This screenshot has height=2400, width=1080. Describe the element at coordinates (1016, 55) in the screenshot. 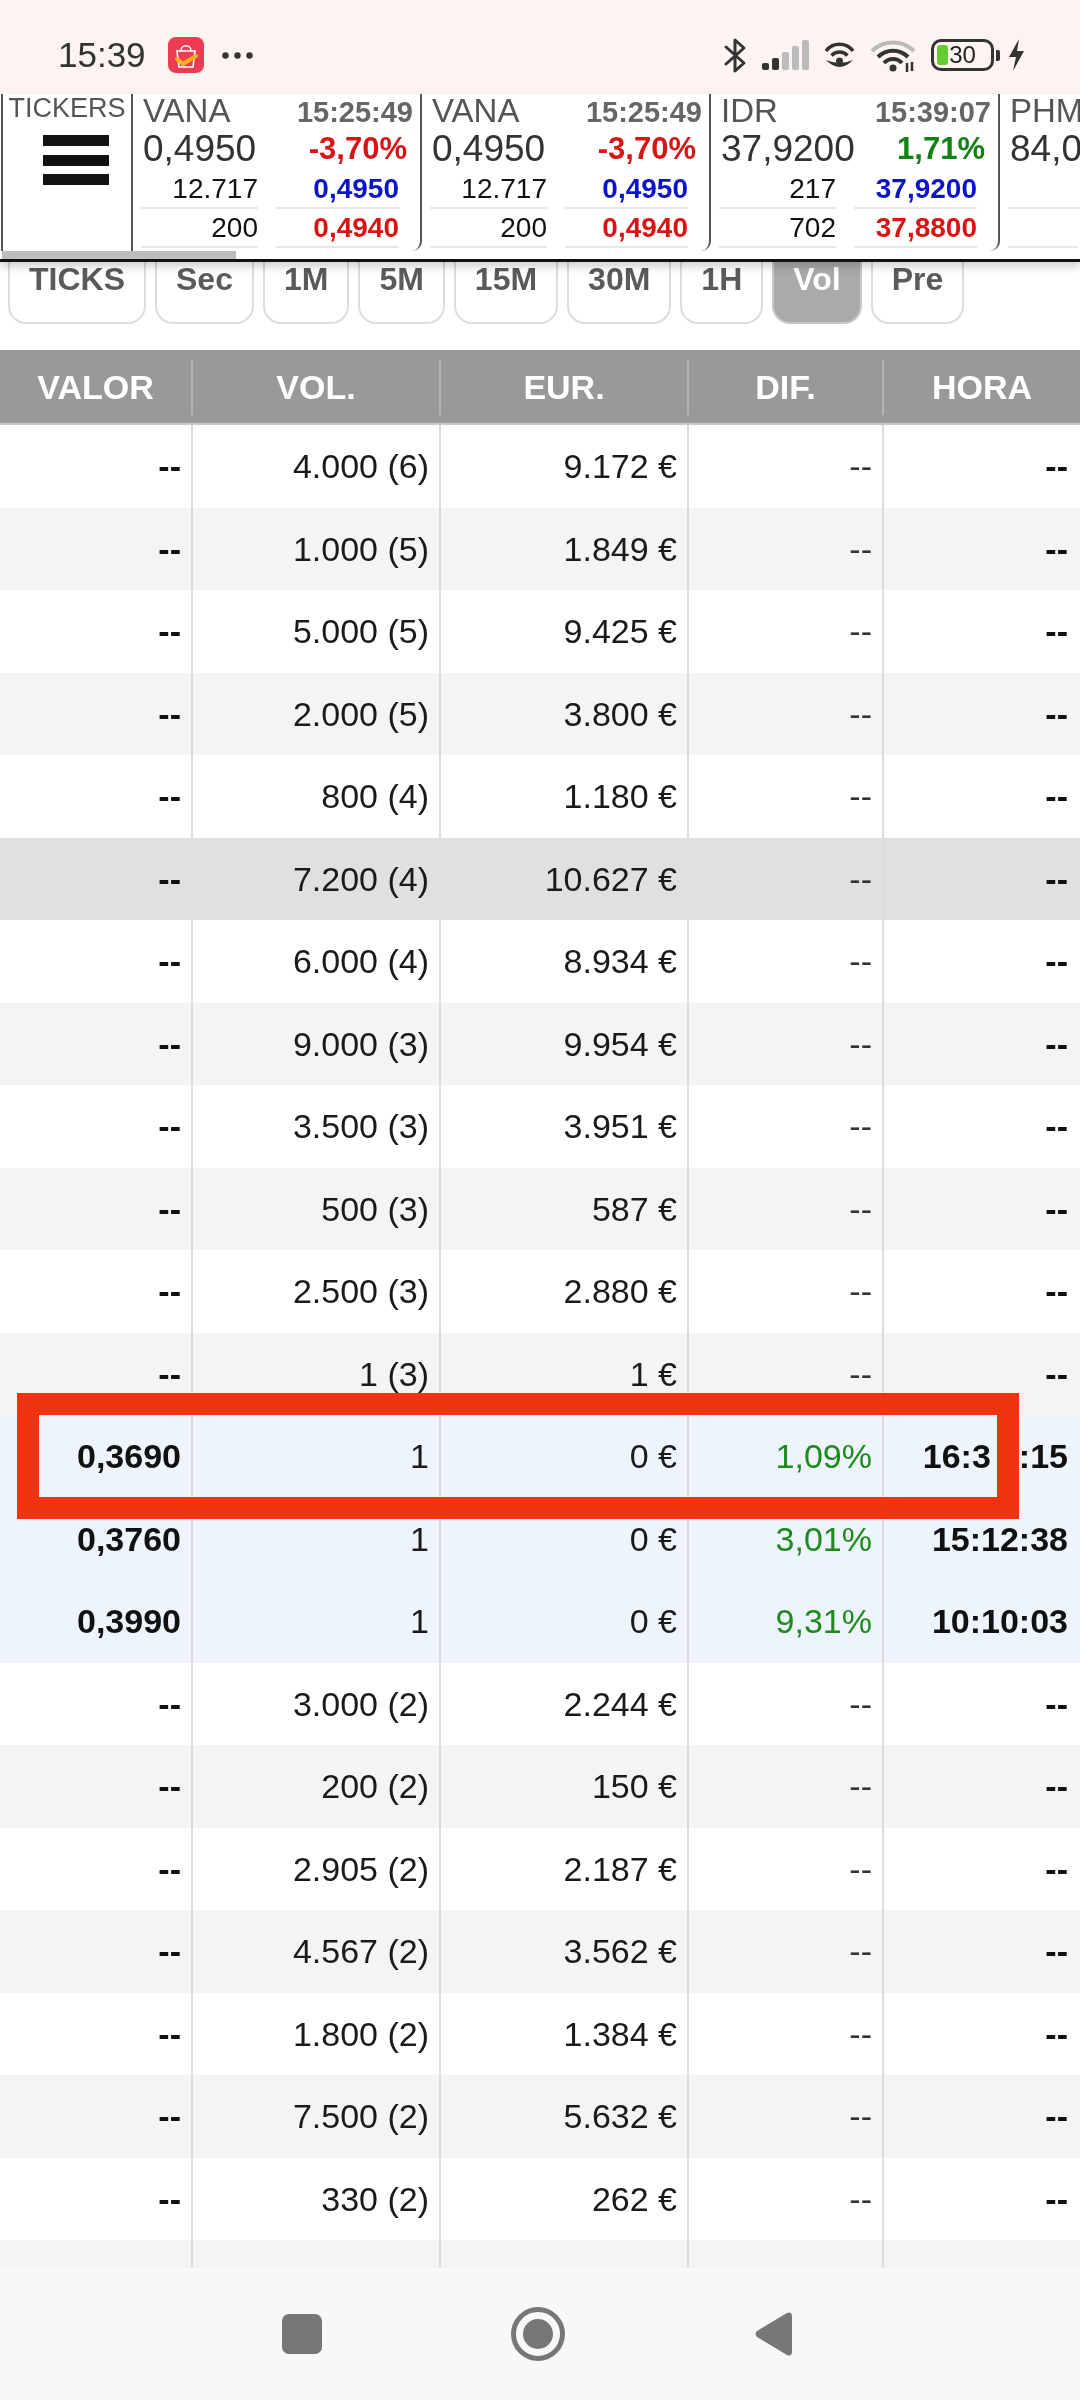

I see `charging-bolt-icon` at that location.